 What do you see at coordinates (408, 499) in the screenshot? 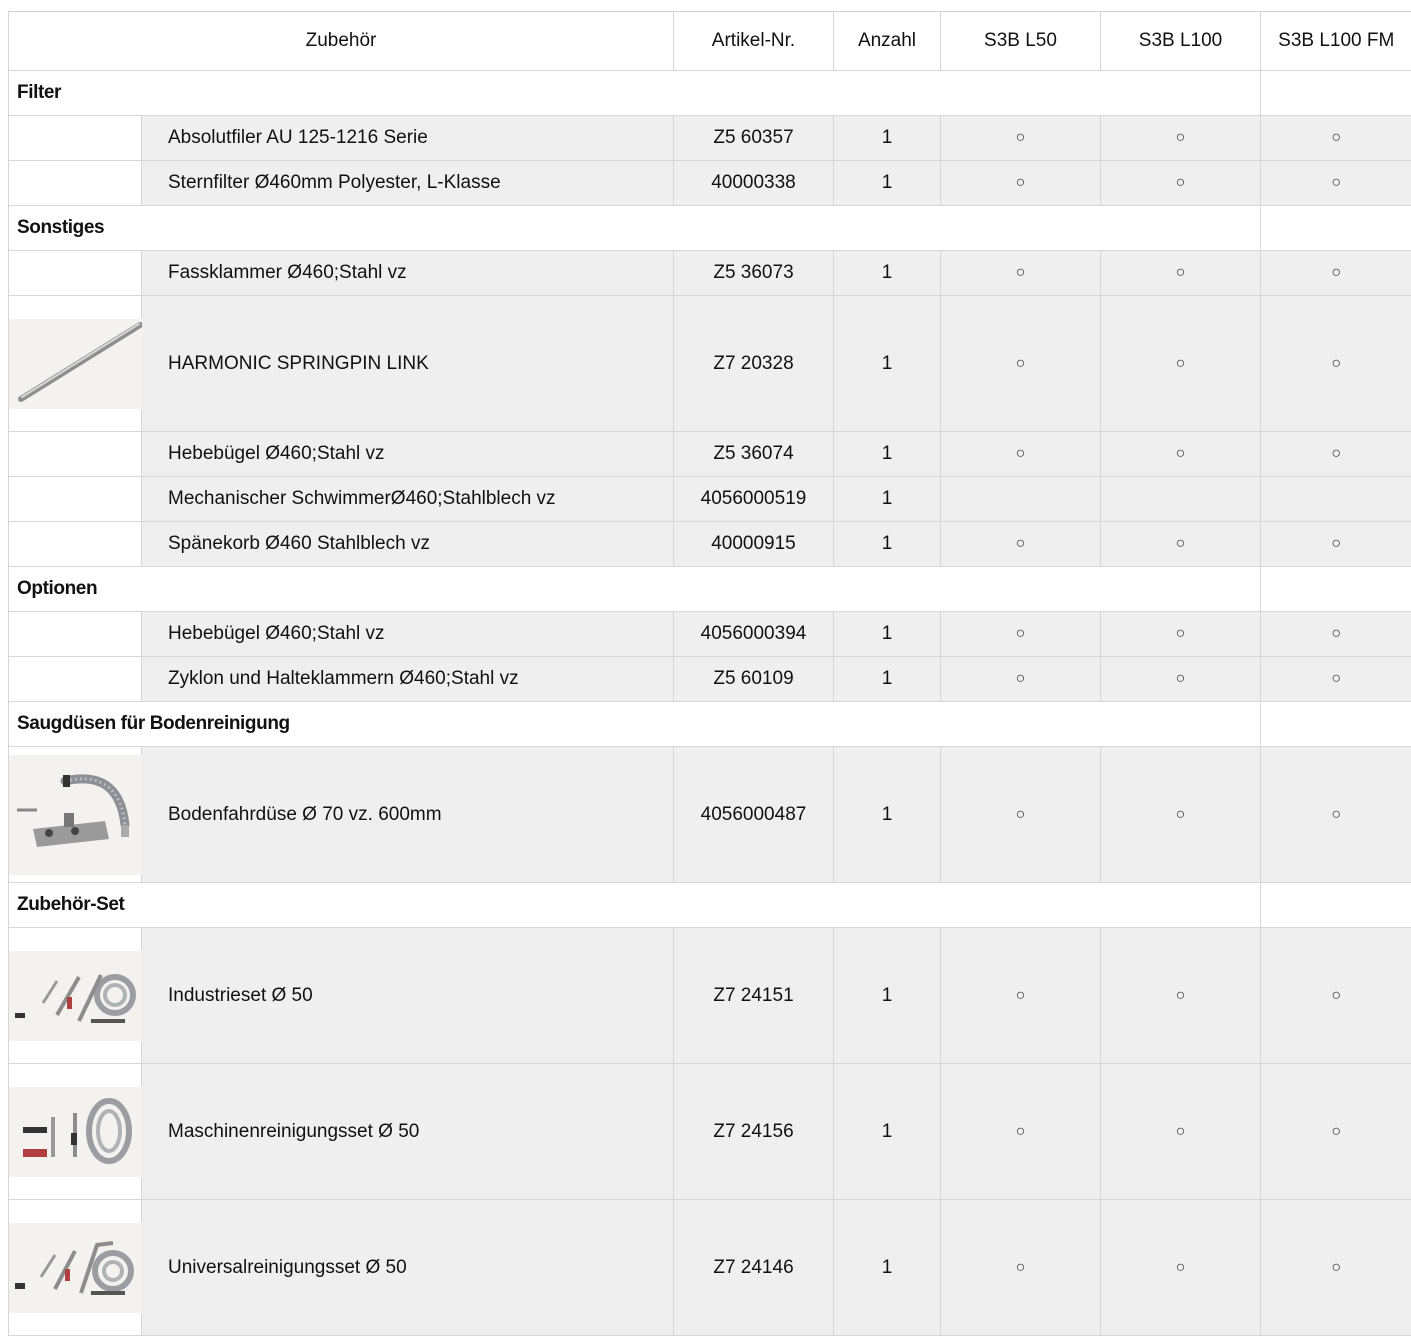
I see `item-name: Mechanischer SchwimmerØ460;Stahlblech vz` at bounding box center [408, 499].